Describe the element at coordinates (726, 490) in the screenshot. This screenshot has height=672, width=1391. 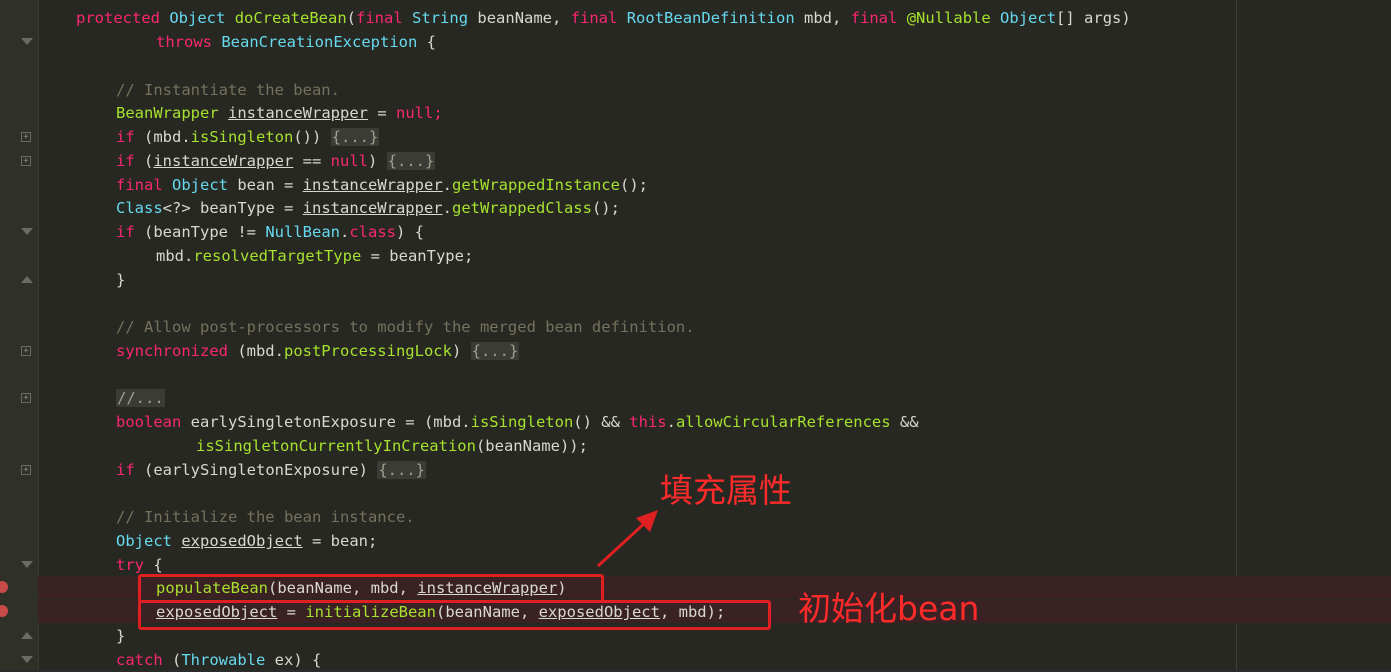
I see `populate-annotation-label: 填充属性` at that location.